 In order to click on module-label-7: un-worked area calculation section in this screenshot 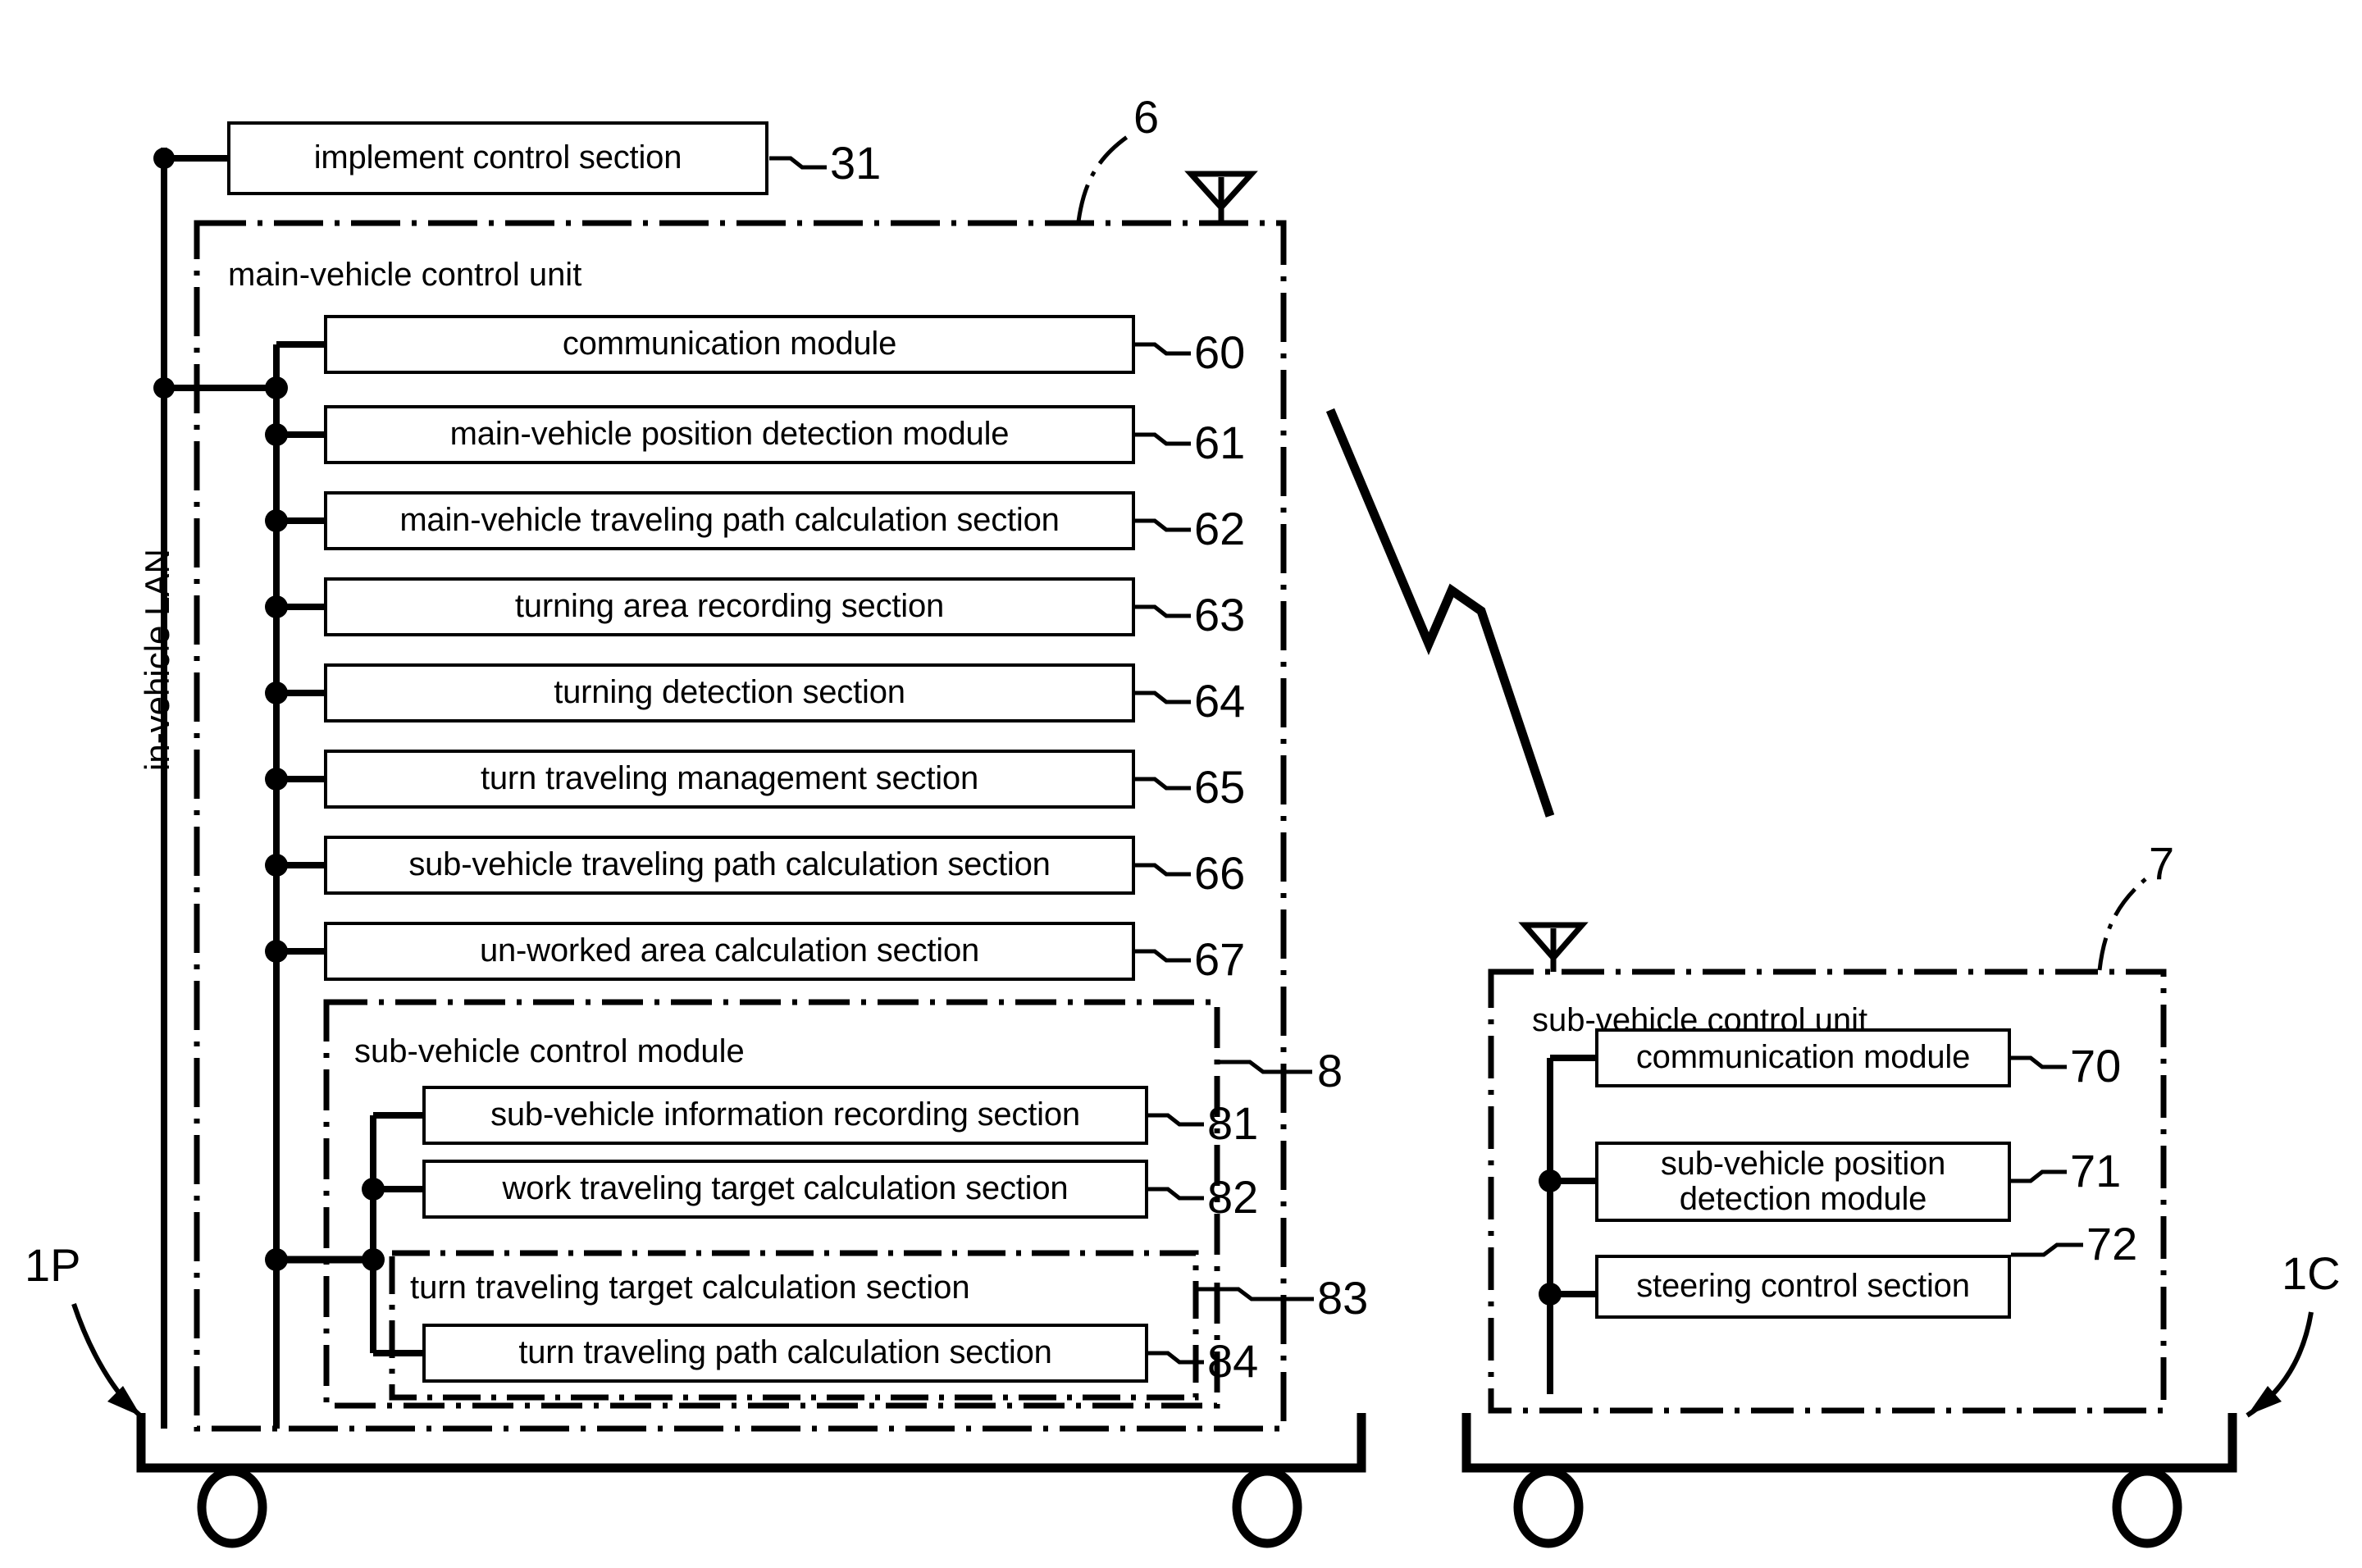, I will do `click(729, 951)`.